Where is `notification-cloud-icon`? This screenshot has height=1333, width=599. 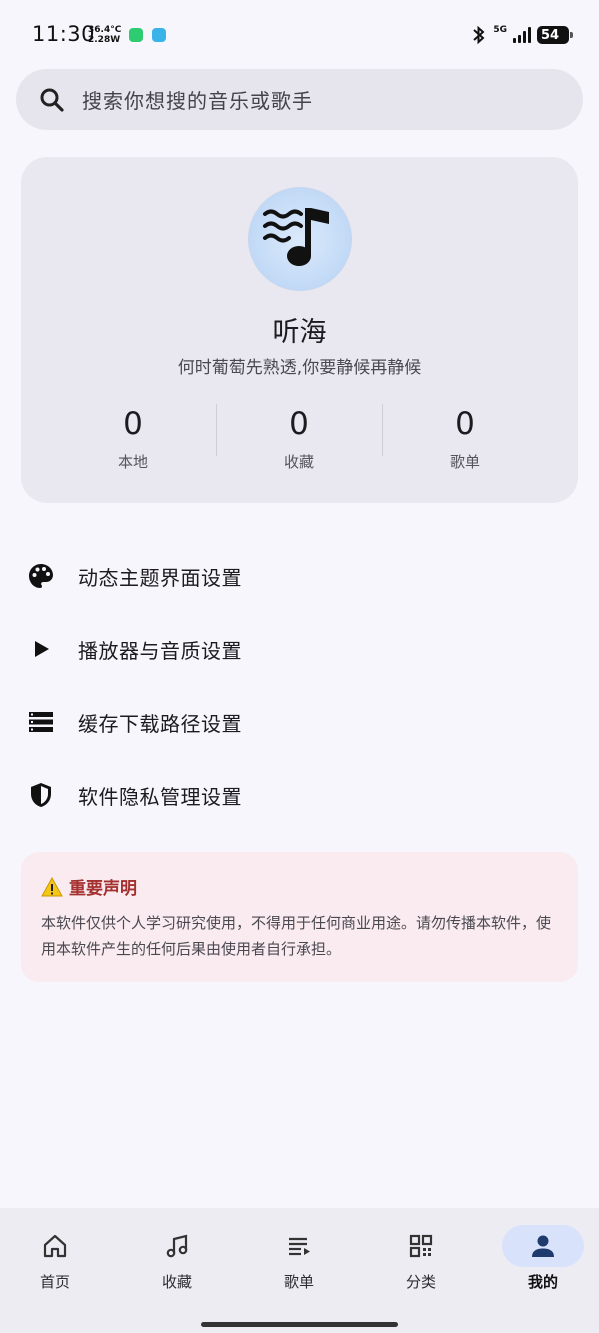
notification-cloud-icon is located at coordinates (159, 35).